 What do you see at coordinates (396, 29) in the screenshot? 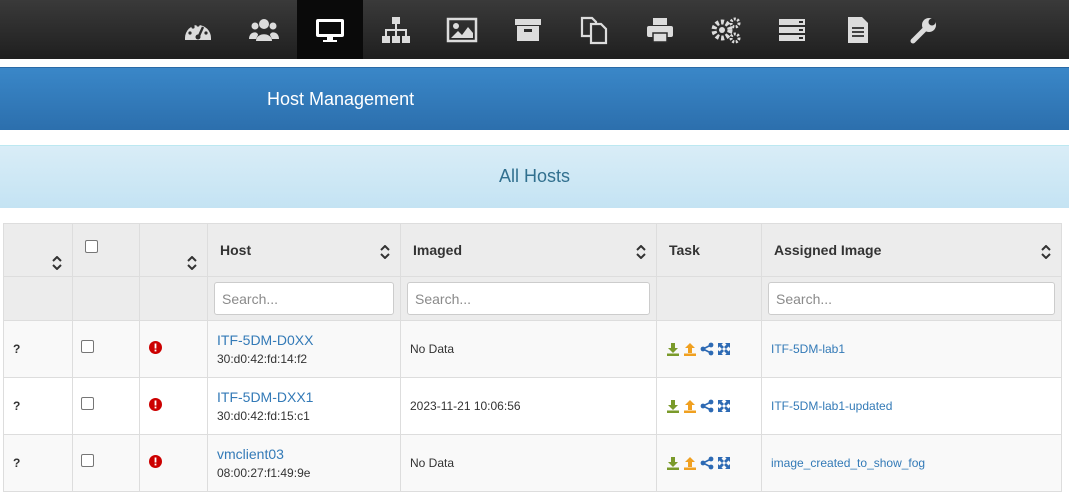
I see `nav-groups` at bounding box center [396, 29].